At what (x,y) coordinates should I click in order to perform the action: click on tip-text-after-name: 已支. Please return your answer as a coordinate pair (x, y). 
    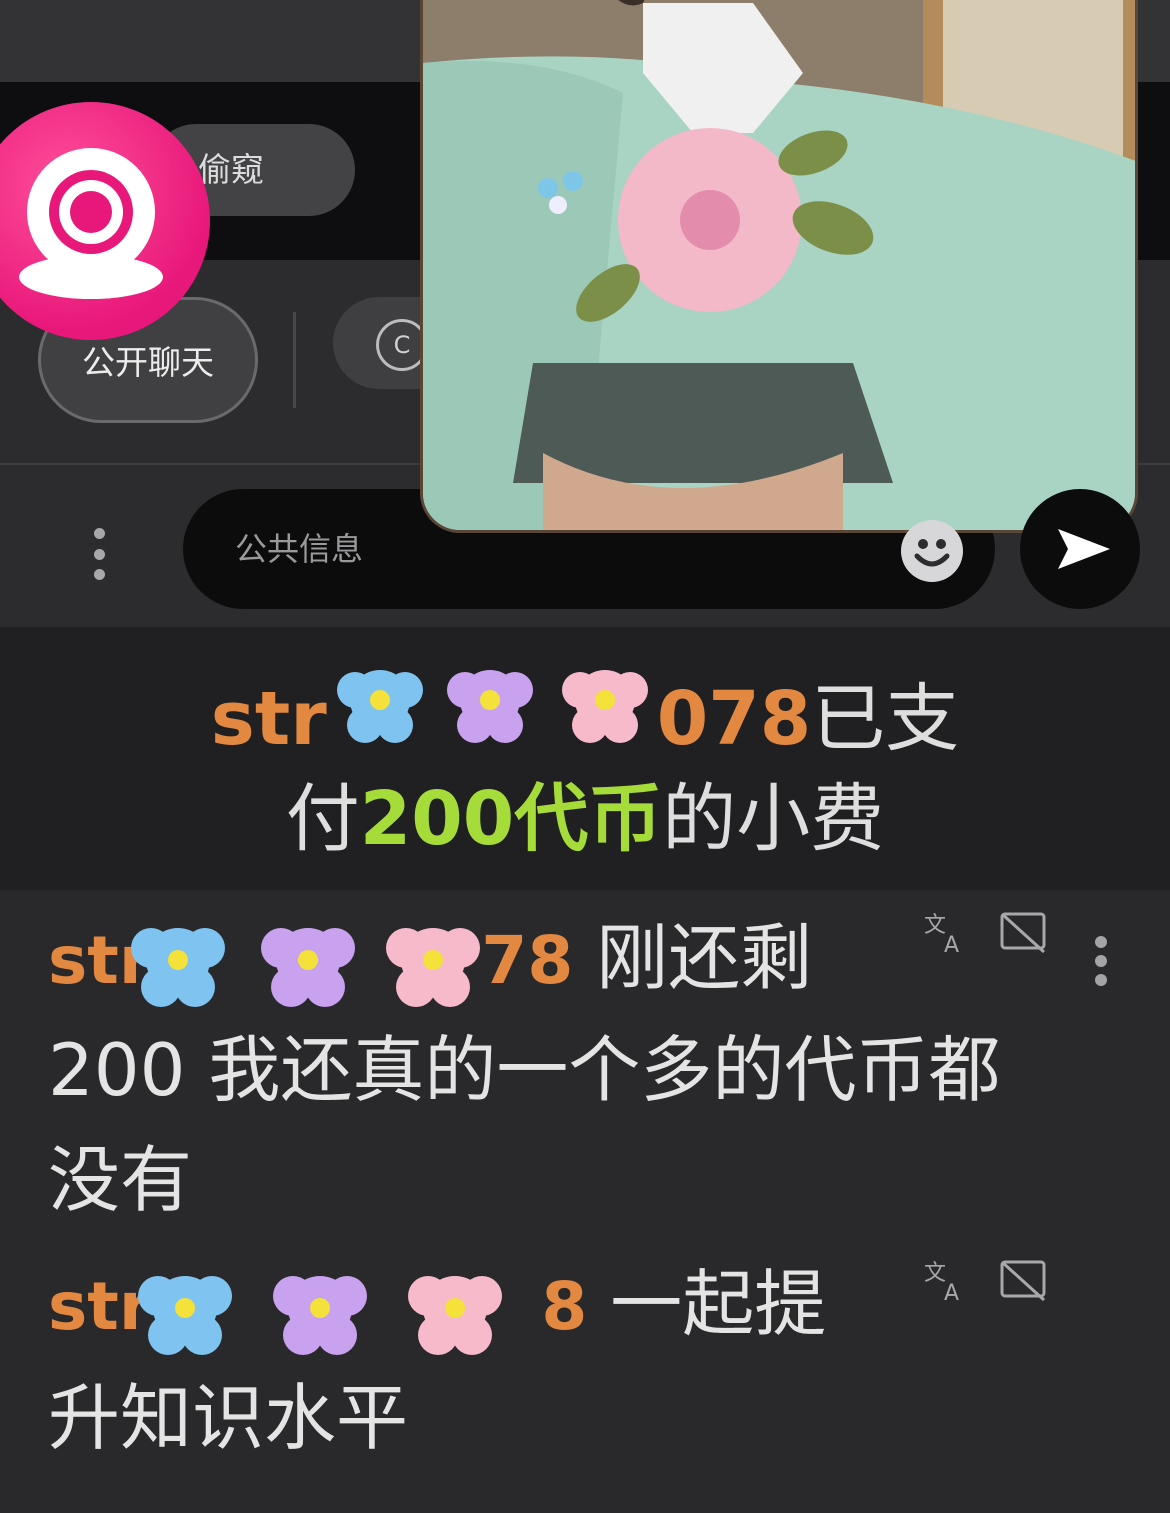
    Looking at the image, I should click on (885, 719).